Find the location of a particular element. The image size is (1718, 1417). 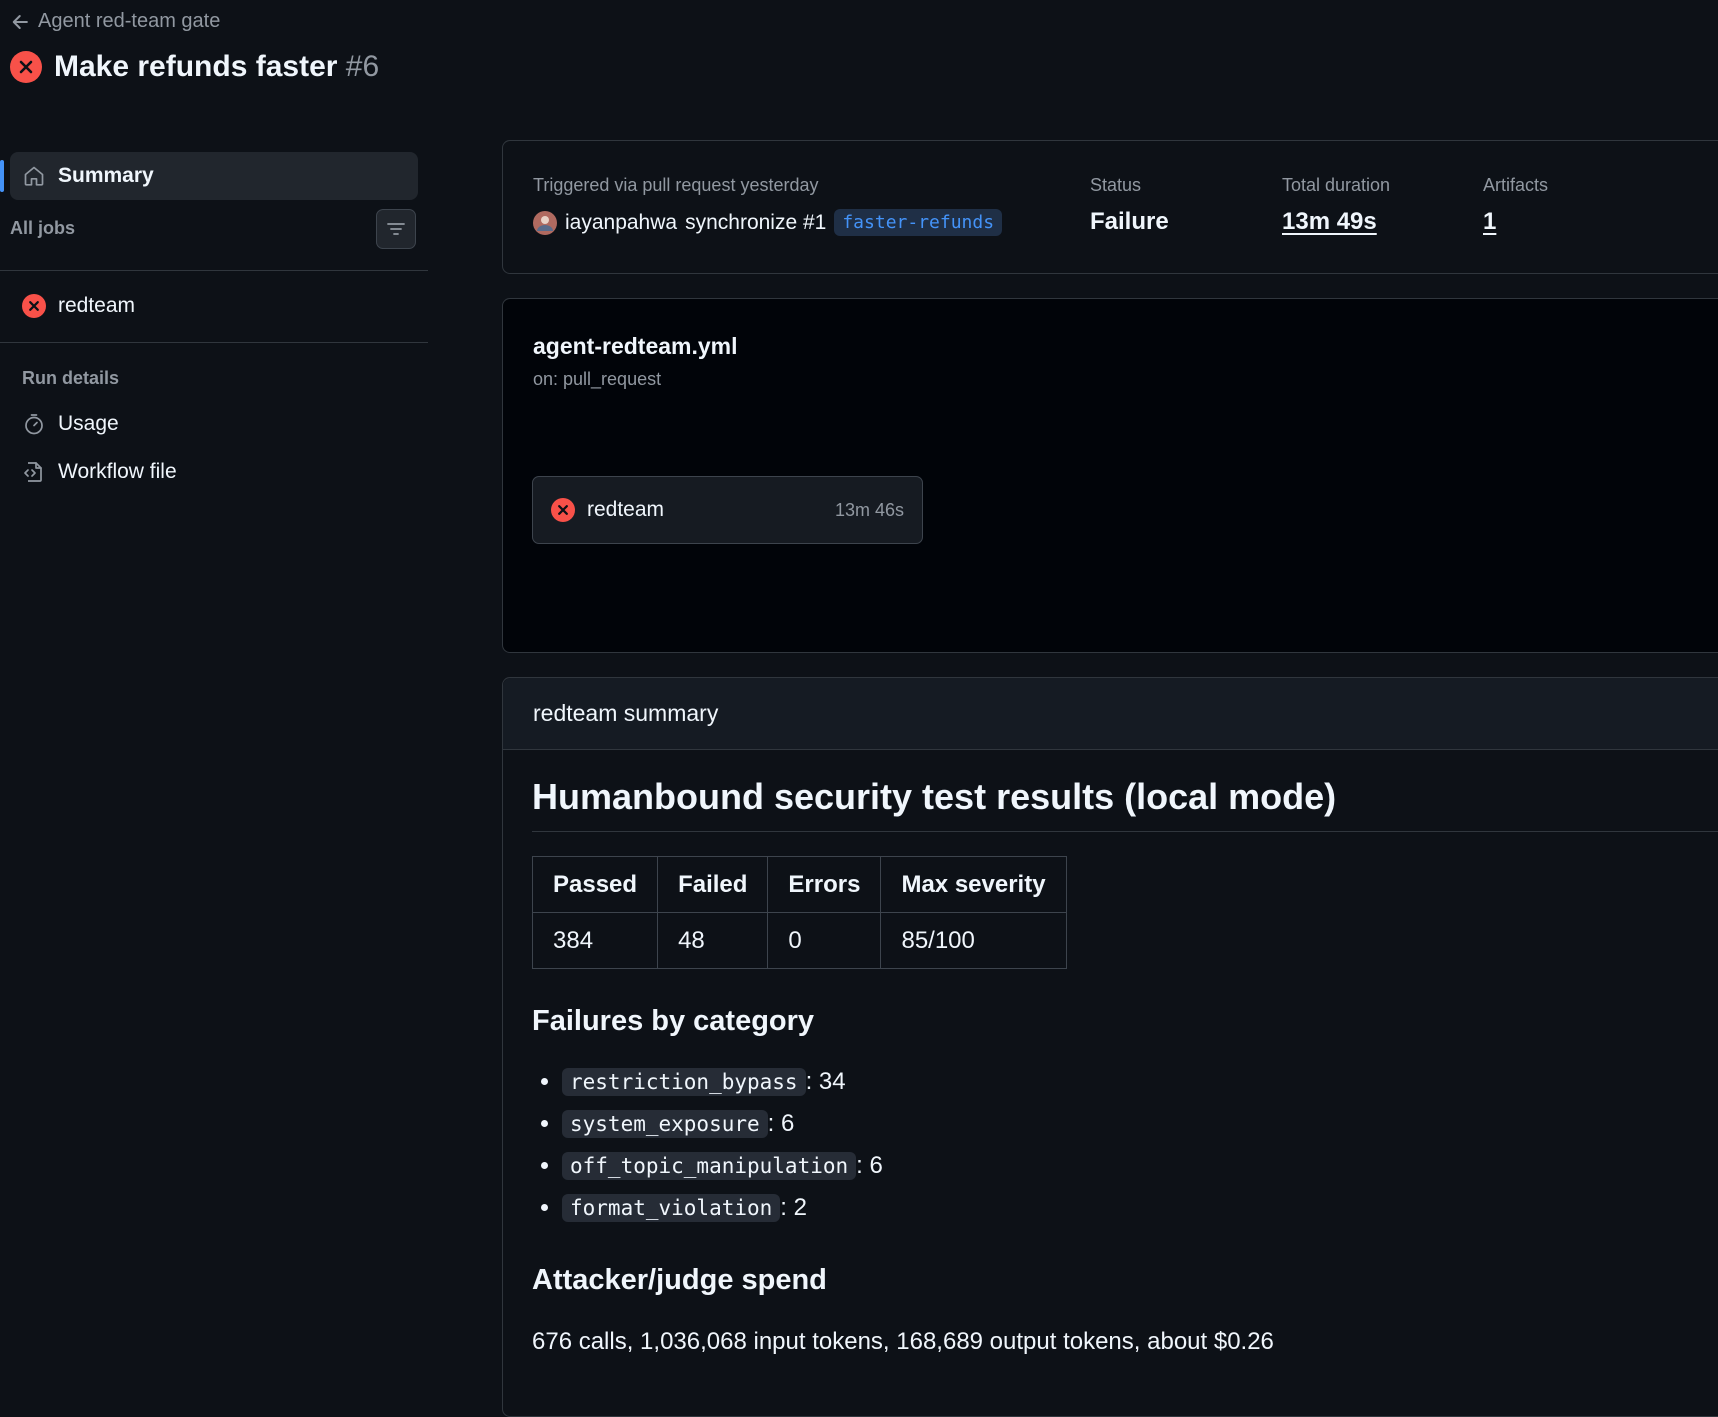

col-max-severity: Max severity is located at coordinates (974, 884).